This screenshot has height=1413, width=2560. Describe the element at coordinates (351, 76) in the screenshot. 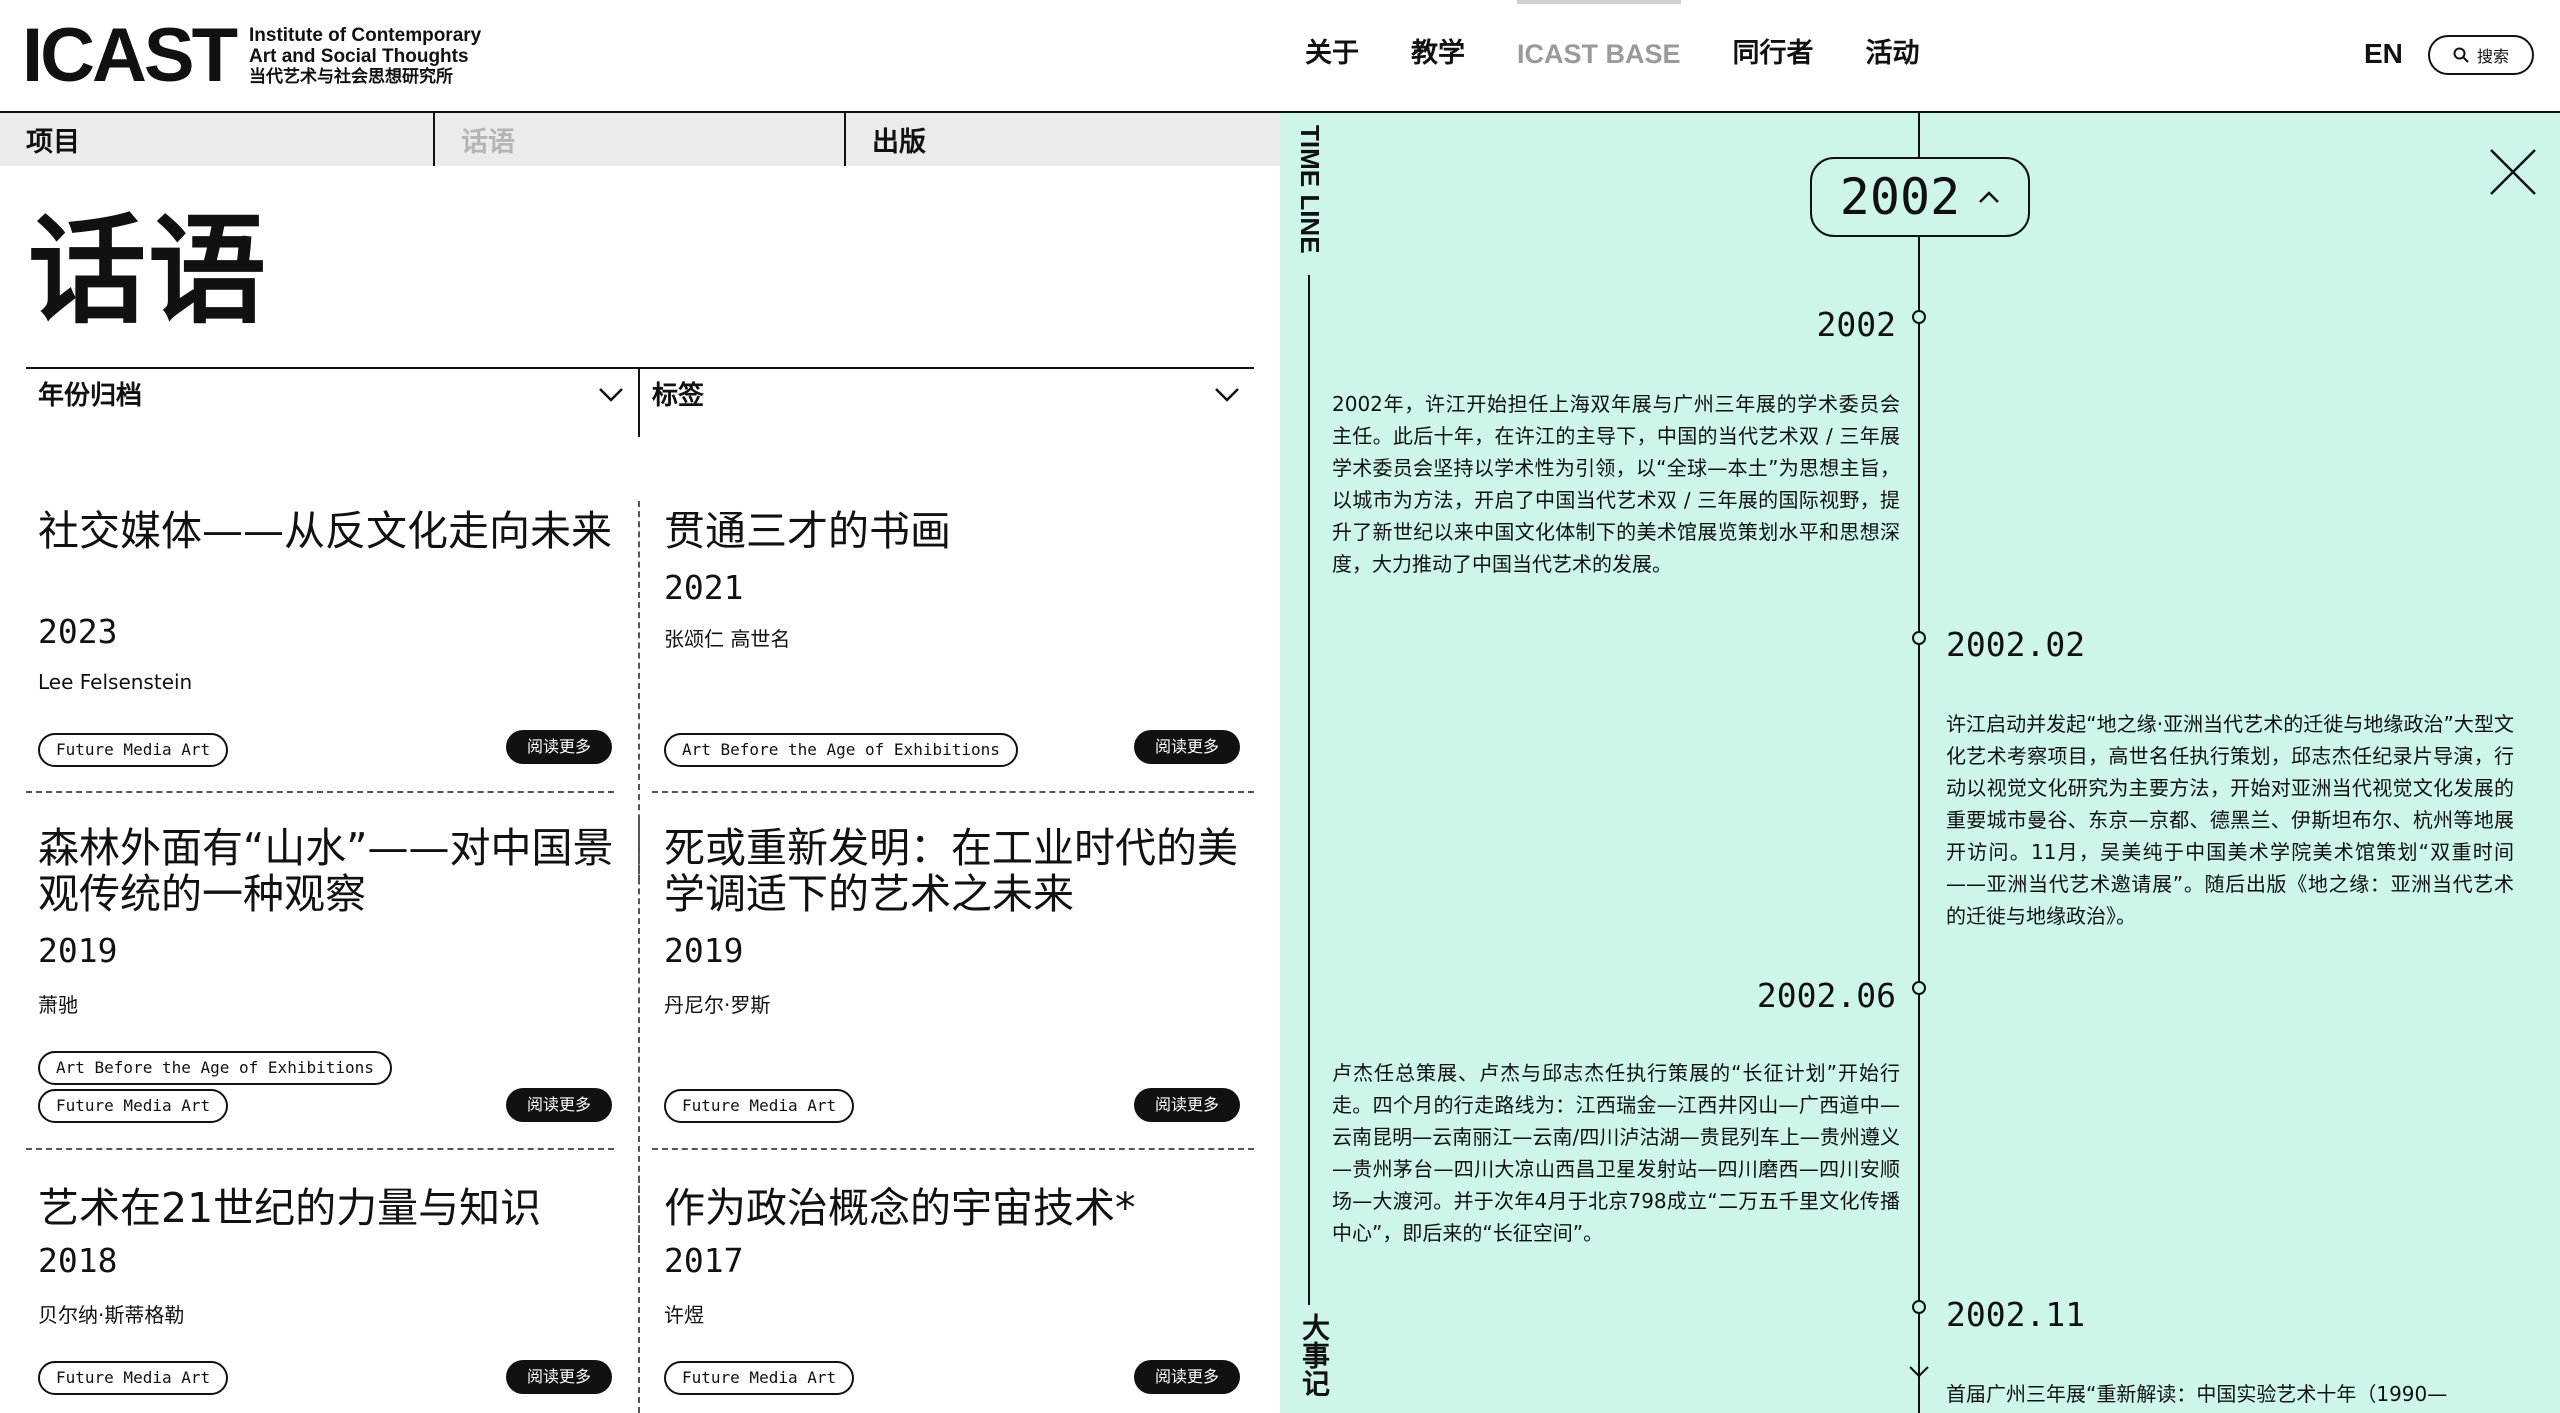

I see `logo-line-3: 当代艺术与社会思想研究所` at that location.